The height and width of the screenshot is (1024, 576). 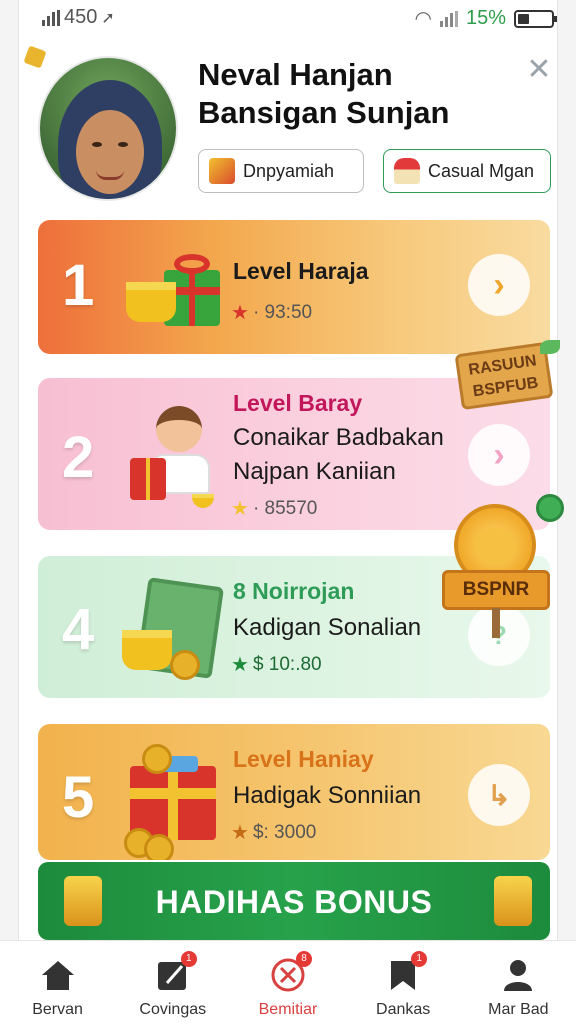 What do you see at coordinates (403, 1009) in the screenshot?
I see `nav-label: Dankas` at bounding box center [403, 1009].